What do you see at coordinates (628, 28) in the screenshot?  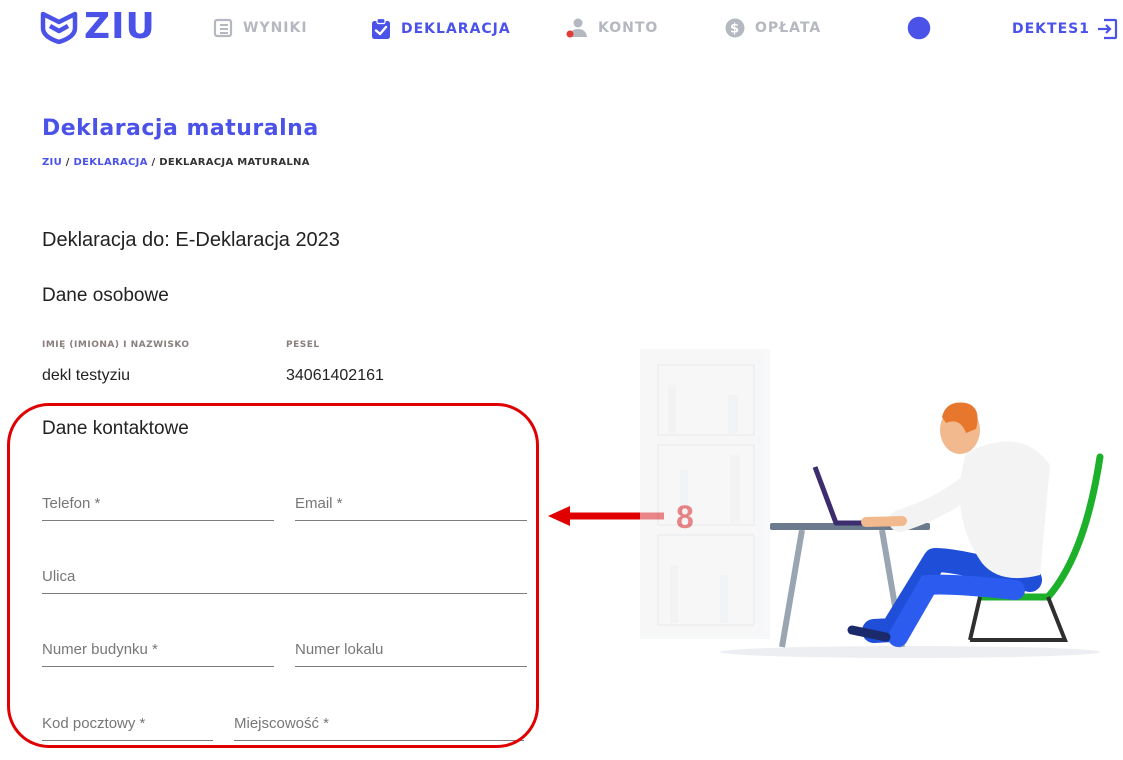 I see `nav-item-label: KONTO` at bounding box center [628, 28].